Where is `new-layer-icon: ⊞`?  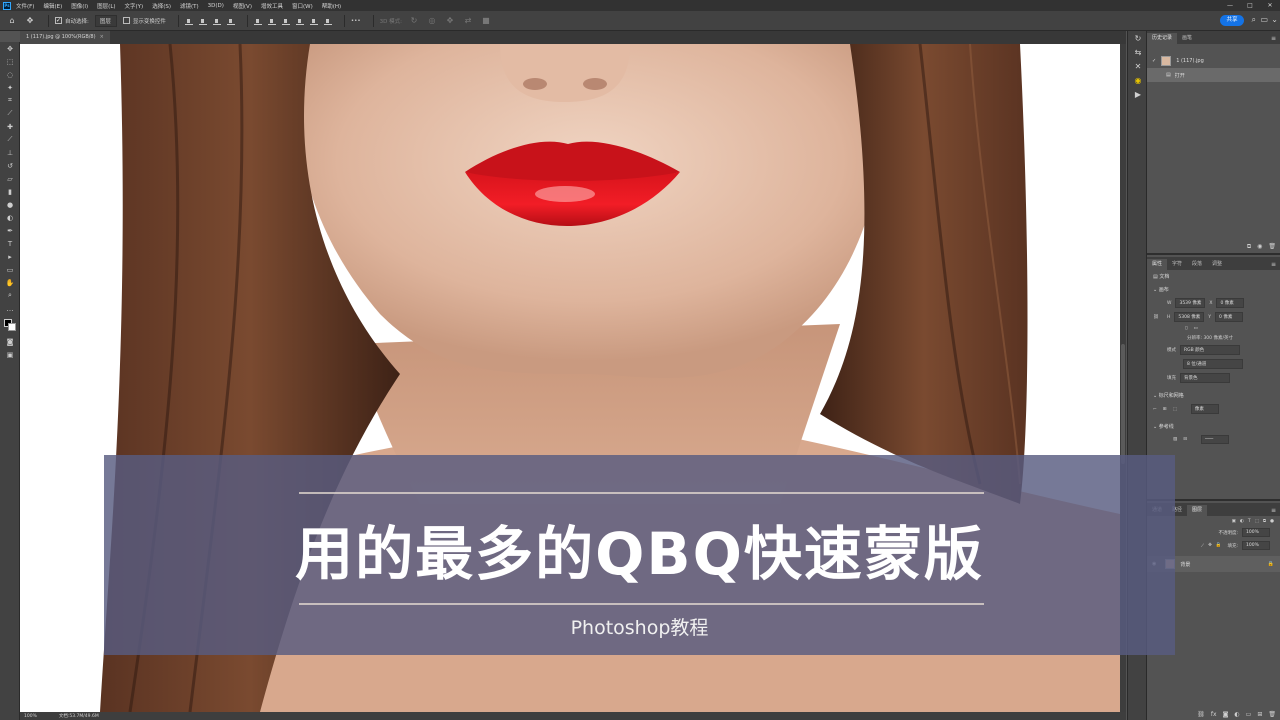 new-layer-icon: ⊞ is located at coordinates (1259, 714).